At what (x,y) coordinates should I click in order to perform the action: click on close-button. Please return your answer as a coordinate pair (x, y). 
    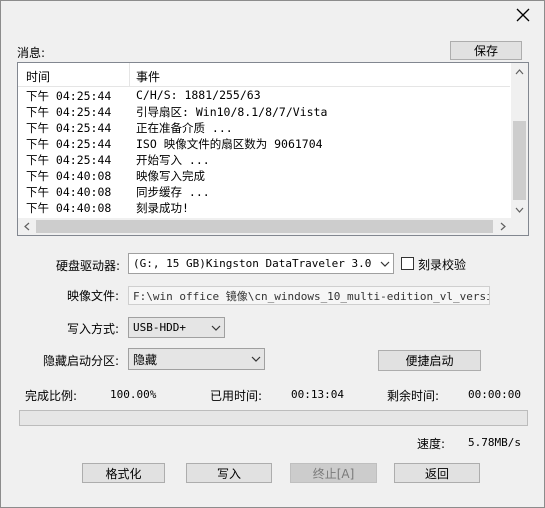
    Looking at the image, I should click on (523, 15).